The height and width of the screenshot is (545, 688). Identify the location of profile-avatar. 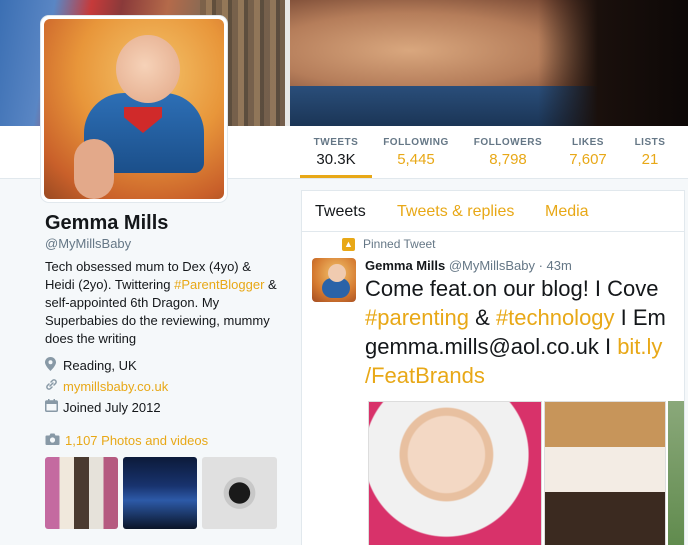
(134, 109).